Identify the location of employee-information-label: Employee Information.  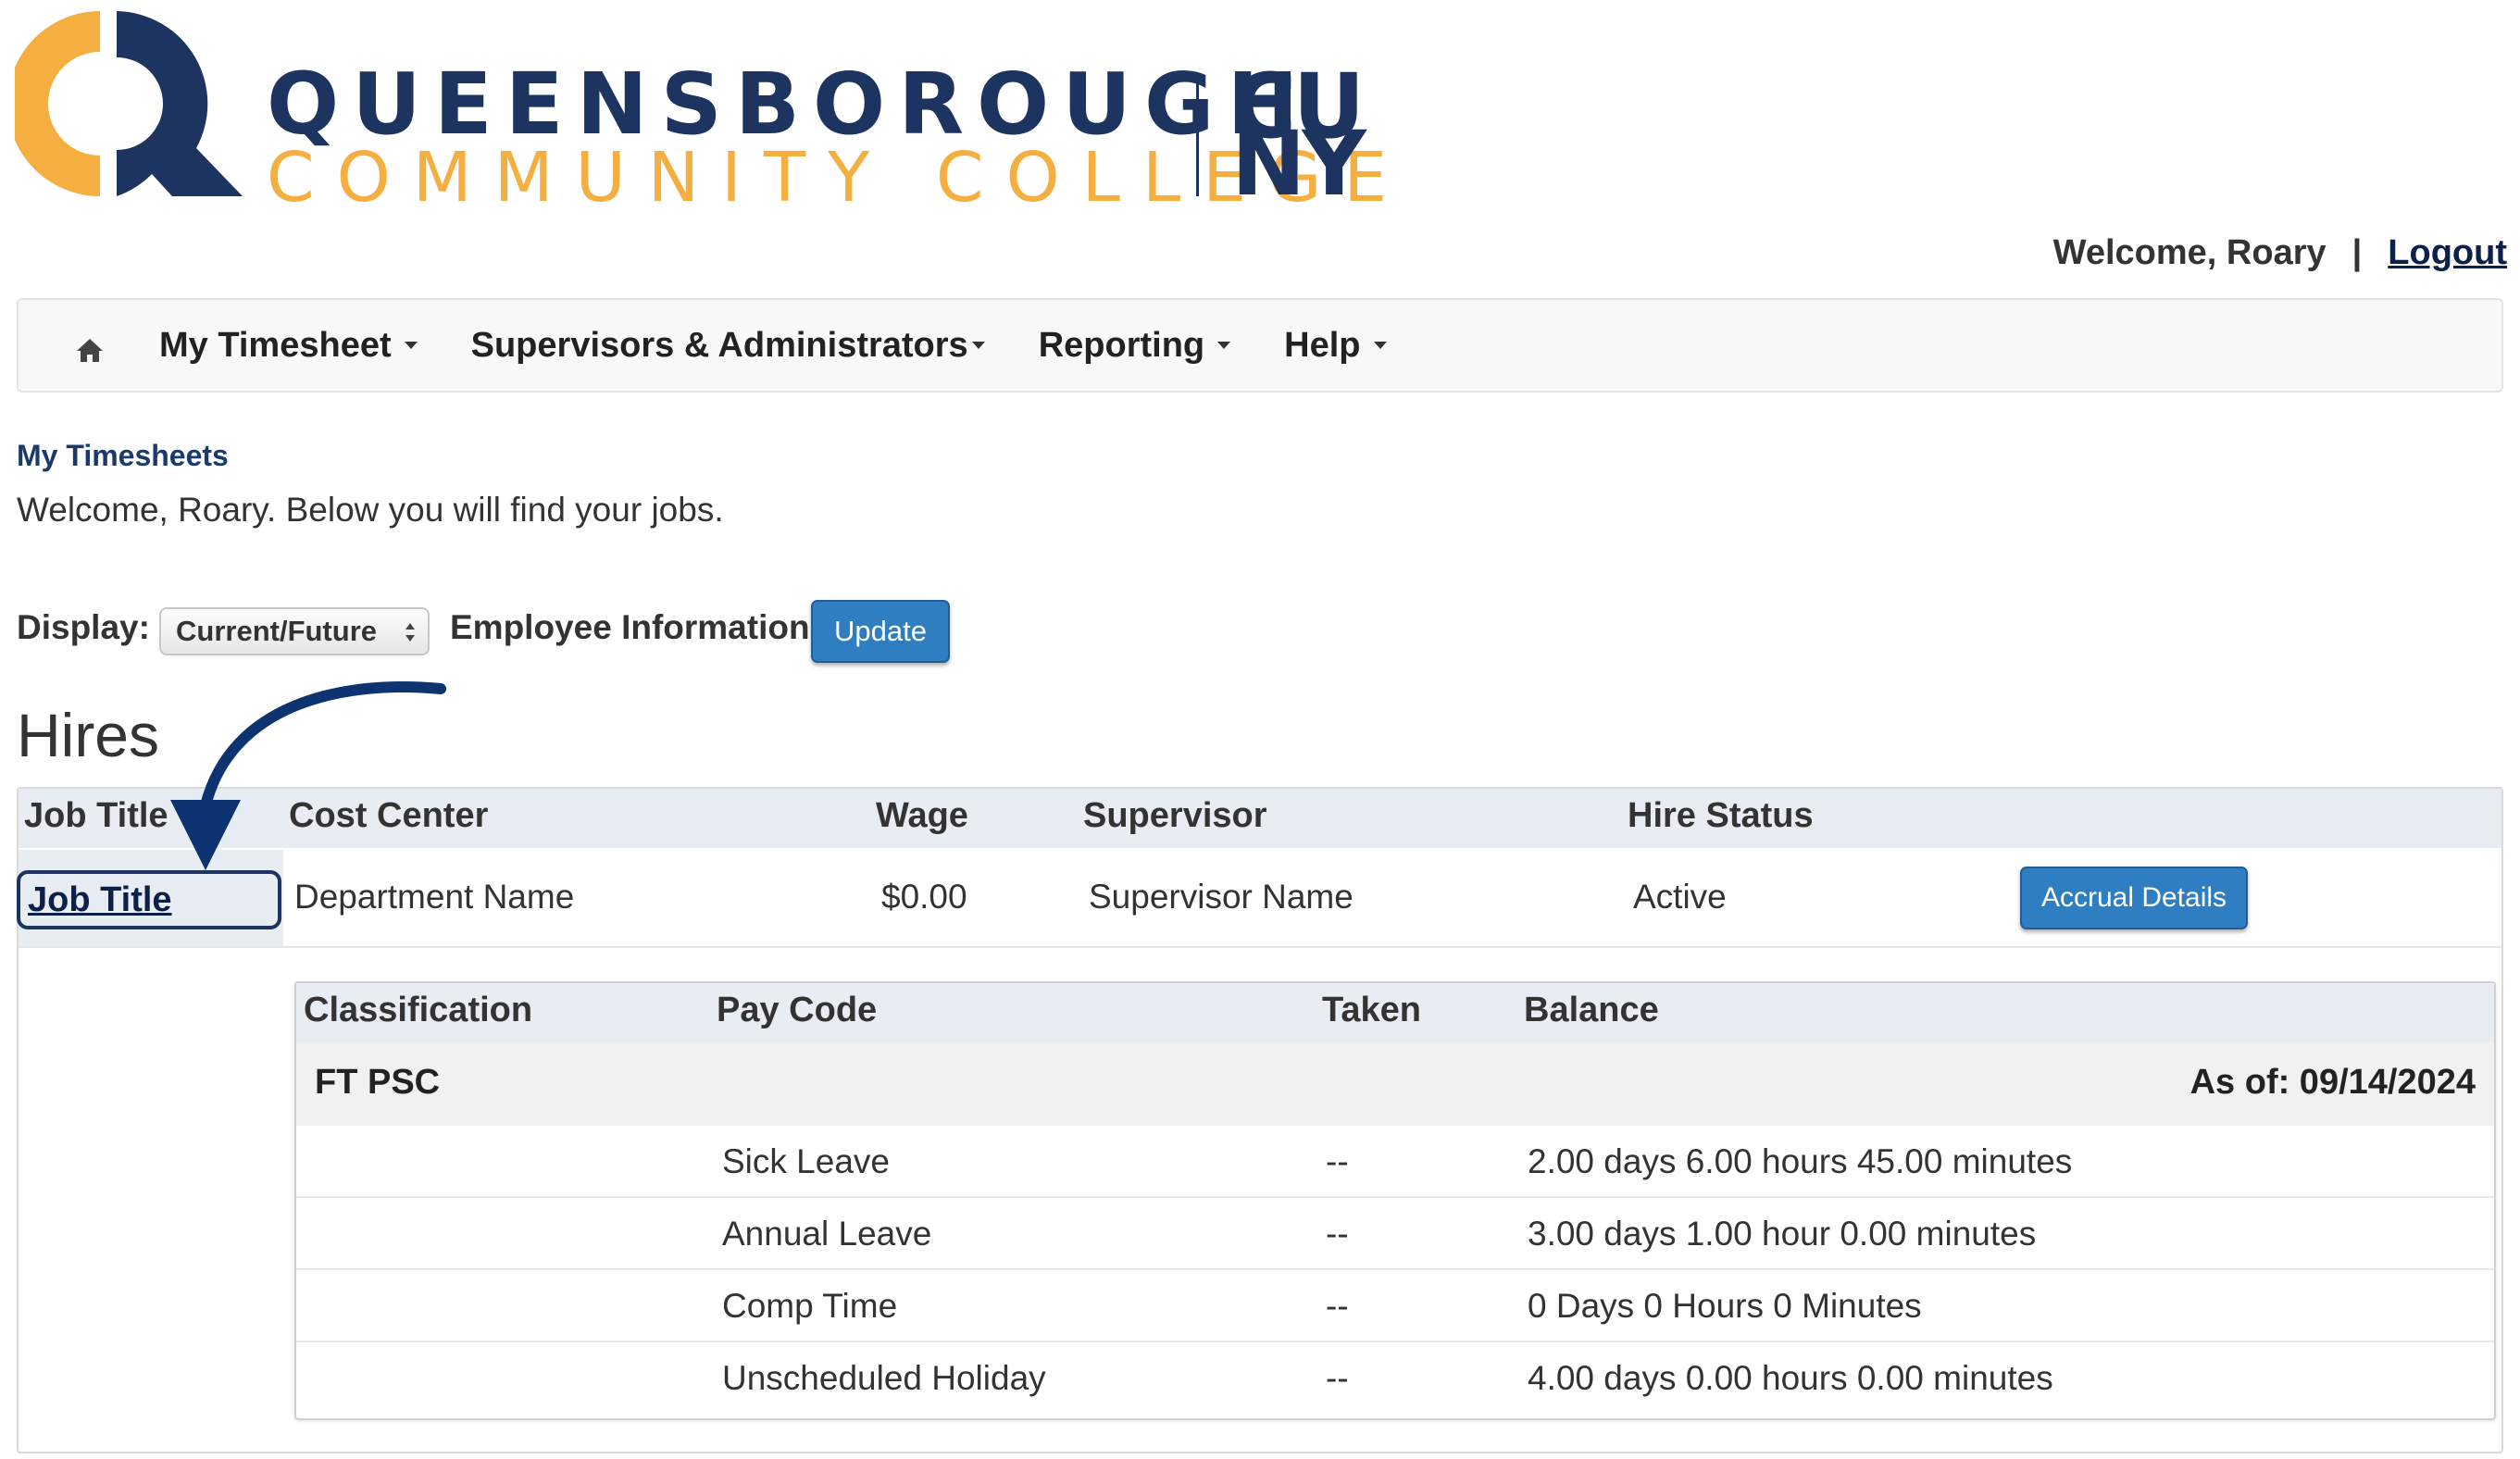
(630, 627).